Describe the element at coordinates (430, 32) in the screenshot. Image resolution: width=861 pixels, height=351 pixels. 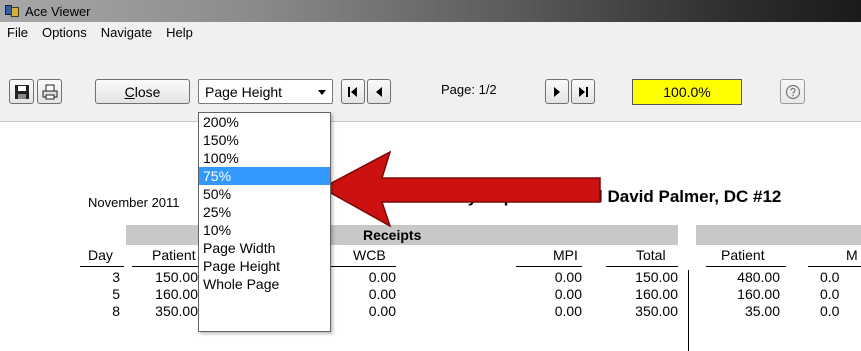
I see `menu-bar: File Options Navigate Help` at that location.